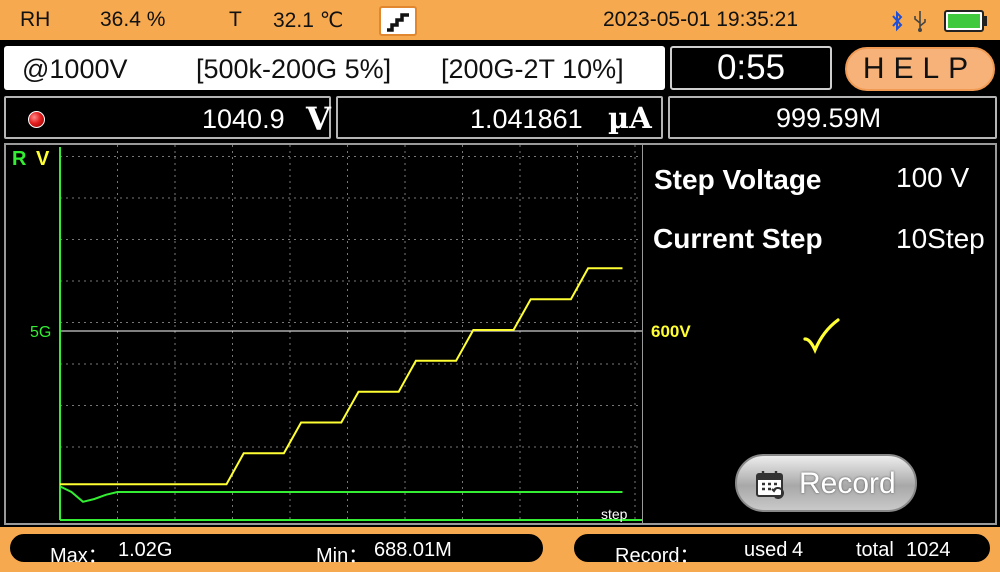  What do you see at coordinates (940, 238) in the screenshot?
I see `current-step-value: 10Step` at bounding box center [940, 238].